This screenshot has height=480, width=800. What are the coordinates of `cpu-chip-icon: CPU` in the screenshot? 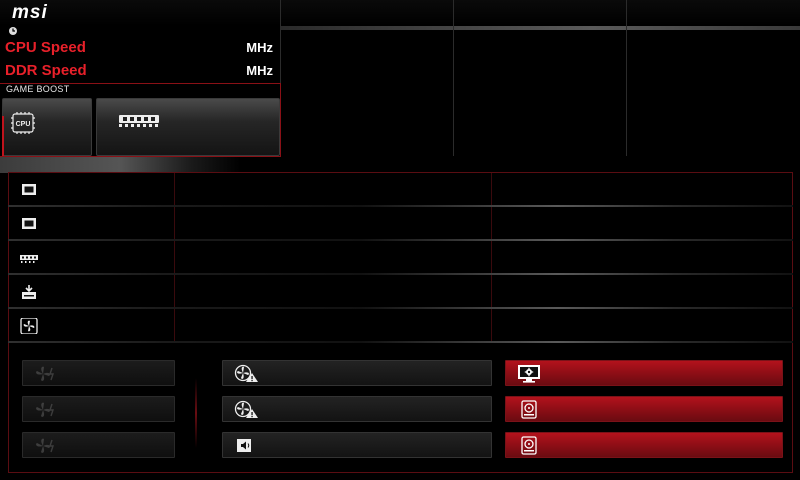 It's located at (23, 123).